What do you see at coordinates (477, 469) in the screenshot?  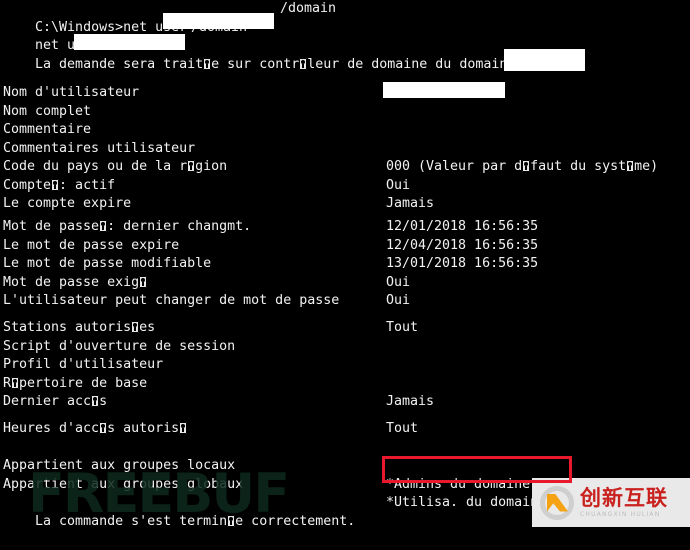 I see `domain-admins-highlight` at bounding box center [477, 469].